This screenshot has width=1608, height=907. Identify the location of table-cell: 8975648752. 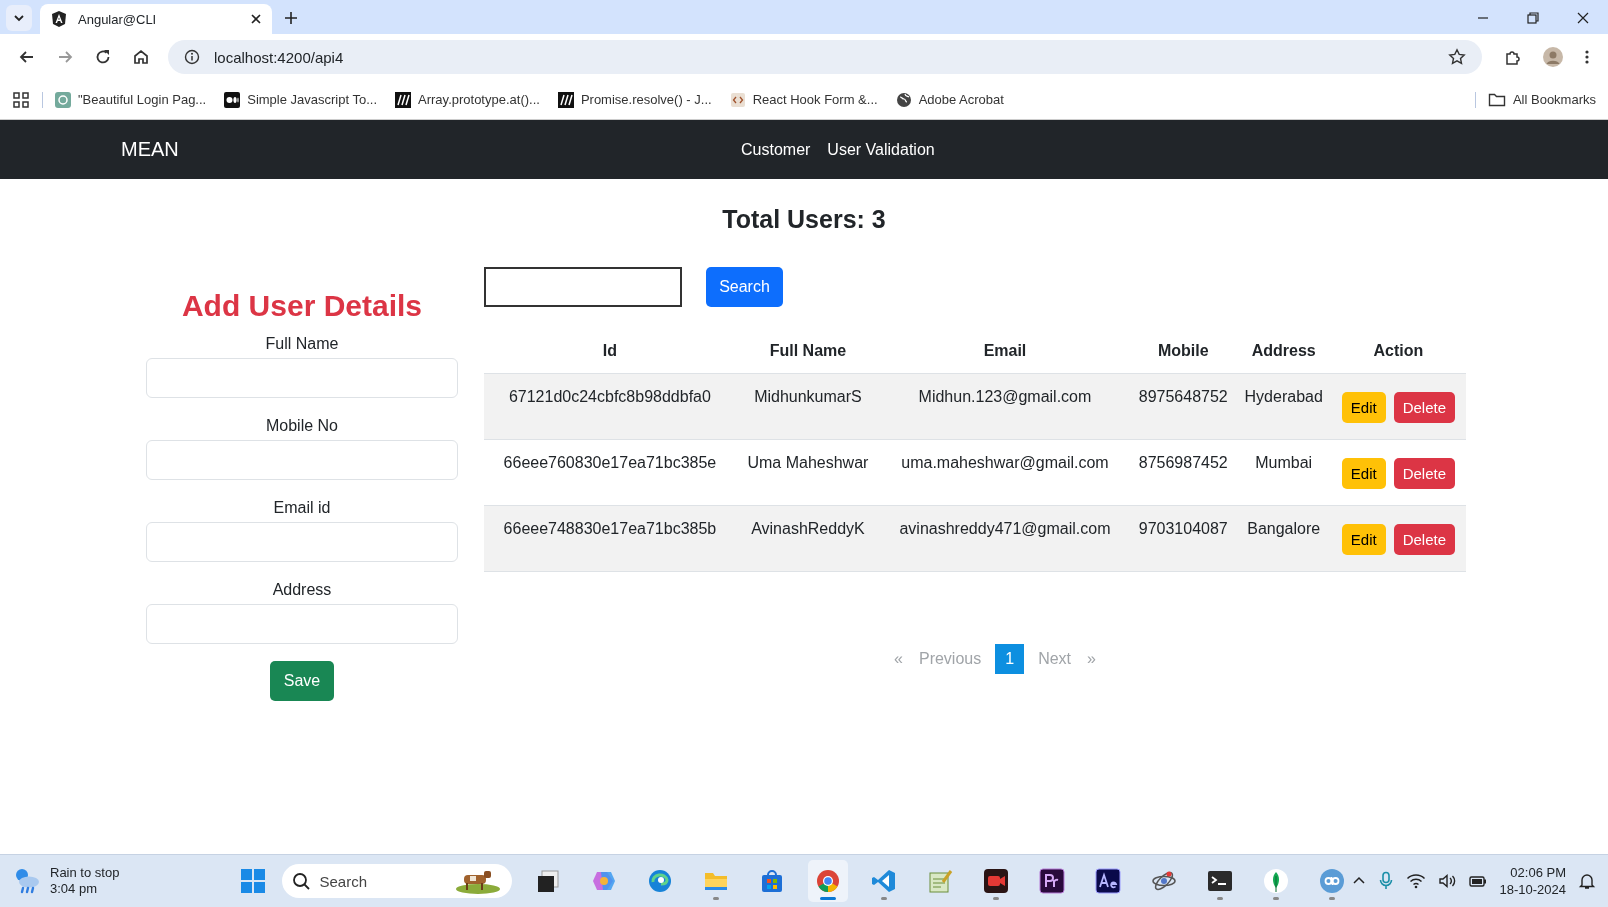
(1183, 406).